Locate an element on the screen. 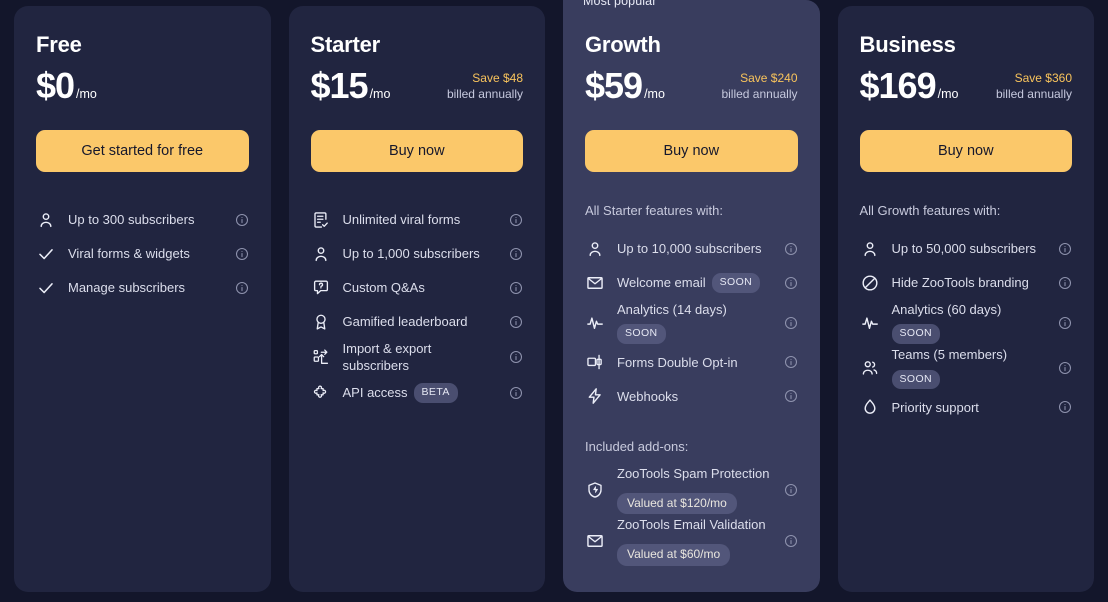  feature-name: Priority support is located at coordinates (935, 407).